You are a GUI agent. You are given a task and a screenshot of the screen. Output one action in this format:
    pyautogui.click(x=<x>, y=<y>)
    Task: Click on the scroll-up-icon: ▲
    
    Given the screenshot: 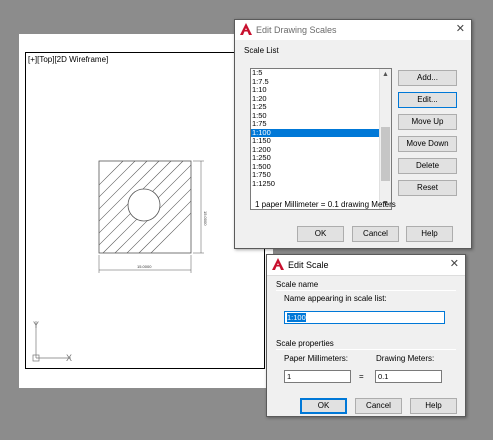 What is the action you would take?
    pyautogui.click(x=385, y=74)
    